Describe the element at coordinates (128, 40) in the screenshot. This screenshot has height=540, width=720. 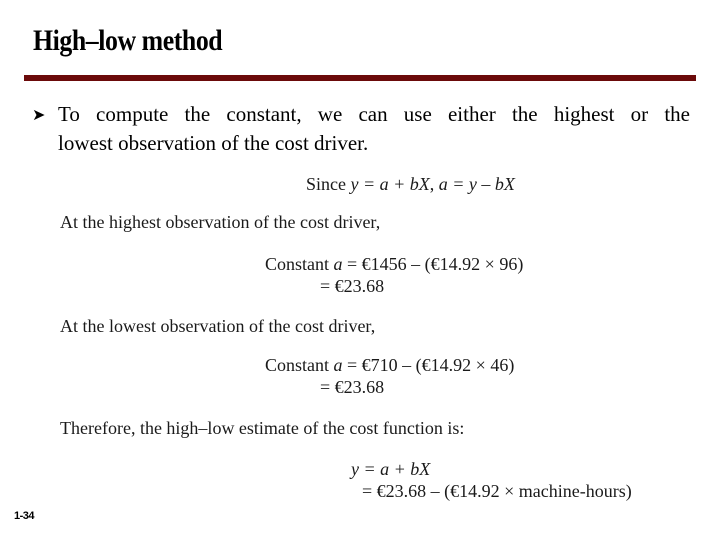
I see `slide-title: High–low method` at that location.